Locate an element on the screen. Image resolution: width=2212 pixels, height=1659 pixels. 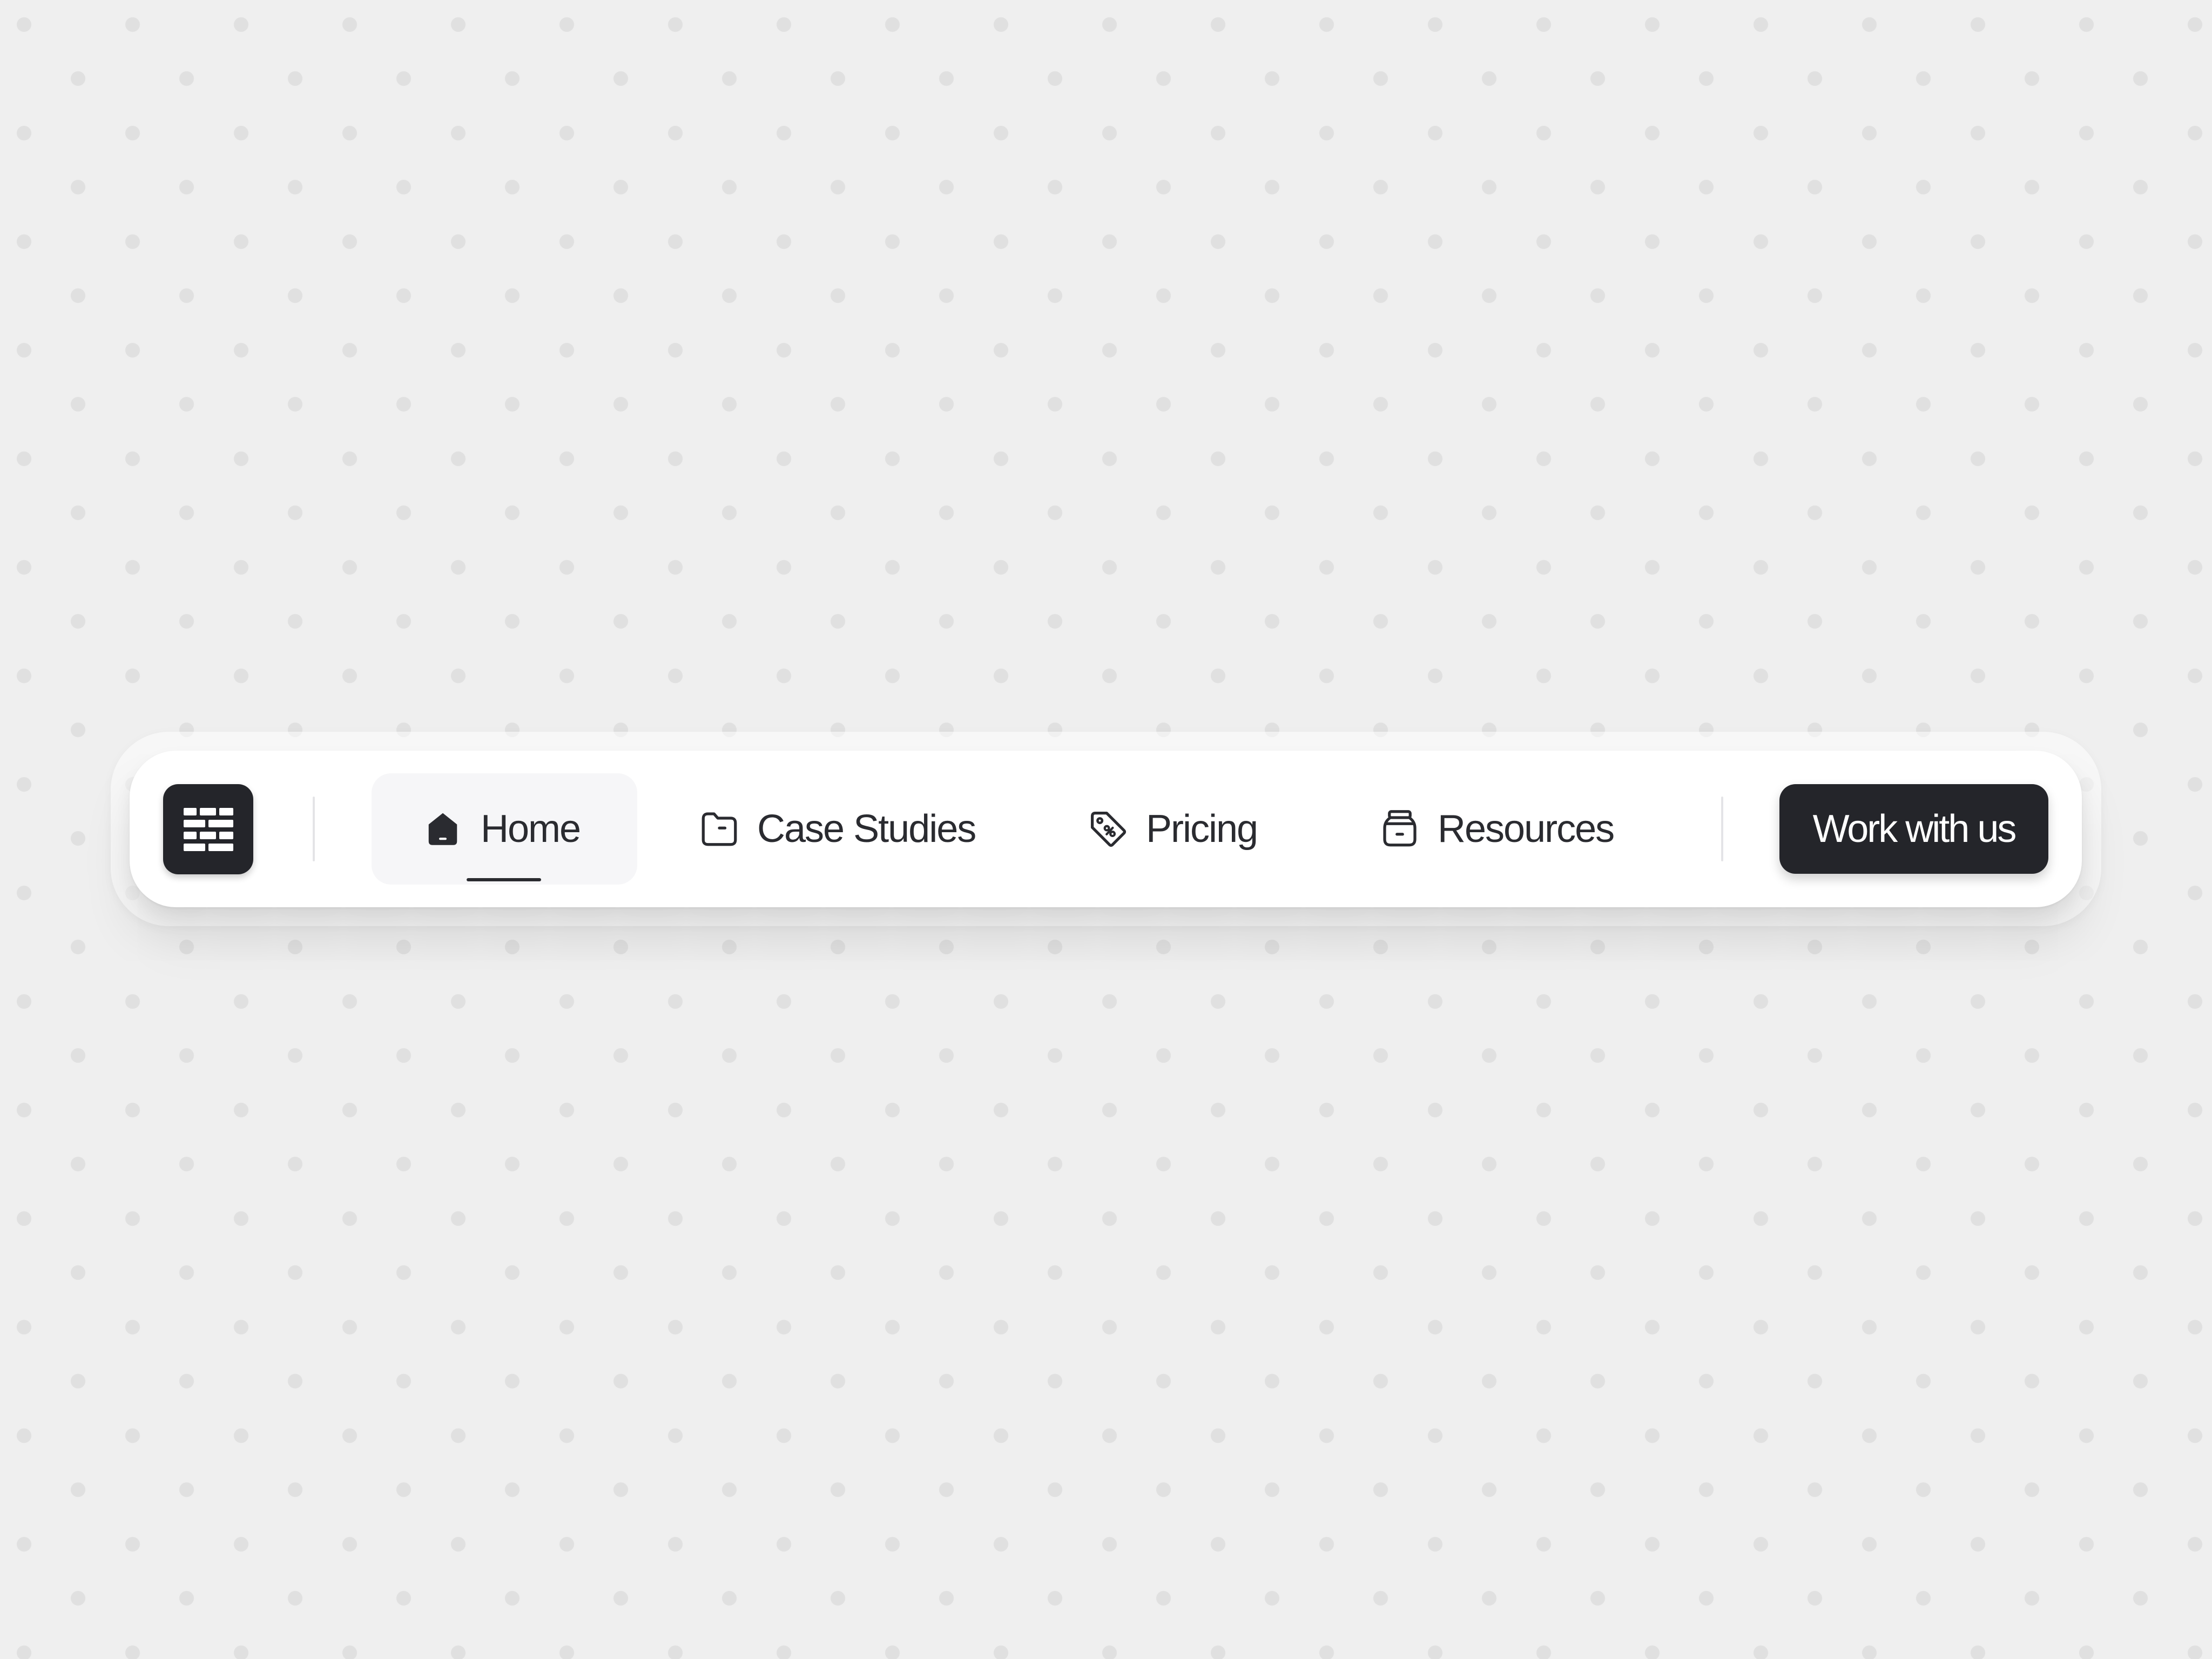
nav-item-label: Resources is located at coordinates (1526, 829).